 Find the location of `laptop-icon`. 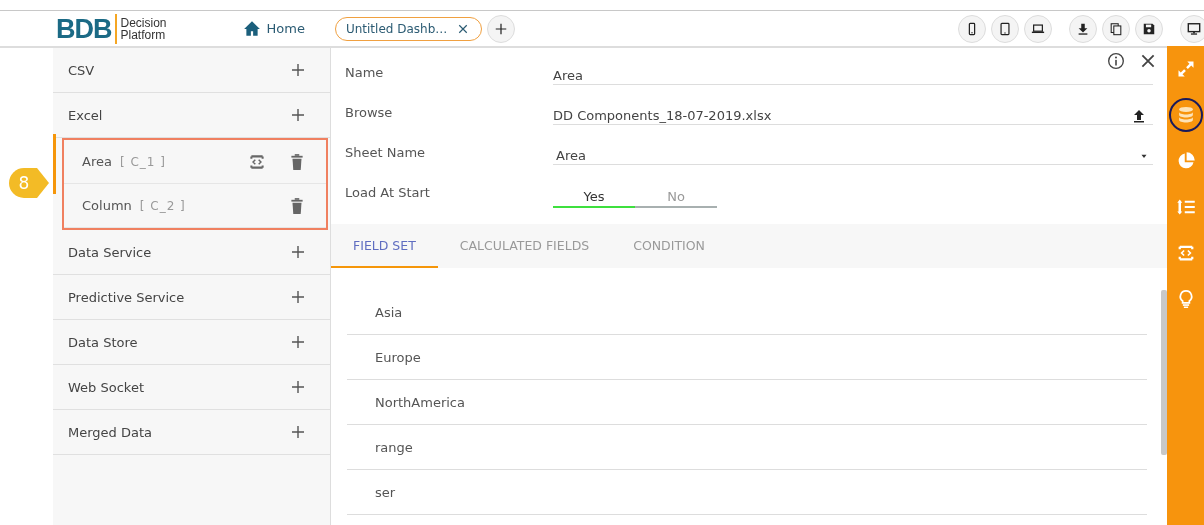

laptop-icon is located at coordinates (1038, 28).